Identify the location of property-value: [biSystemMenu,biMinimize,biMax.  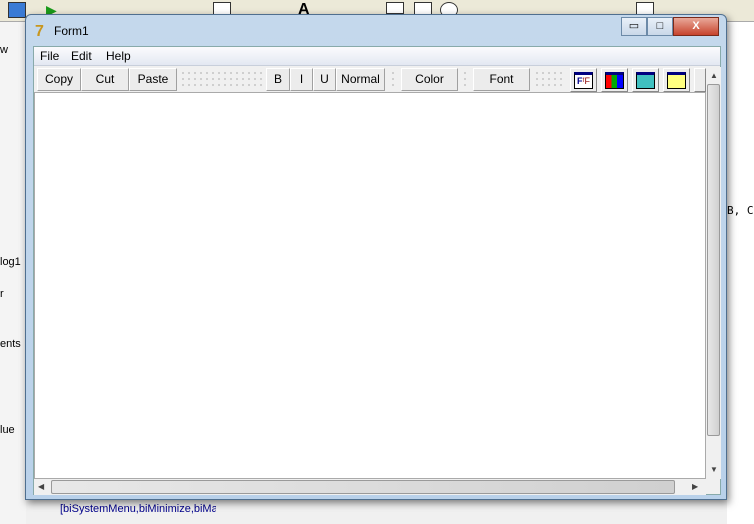
(138, 509).